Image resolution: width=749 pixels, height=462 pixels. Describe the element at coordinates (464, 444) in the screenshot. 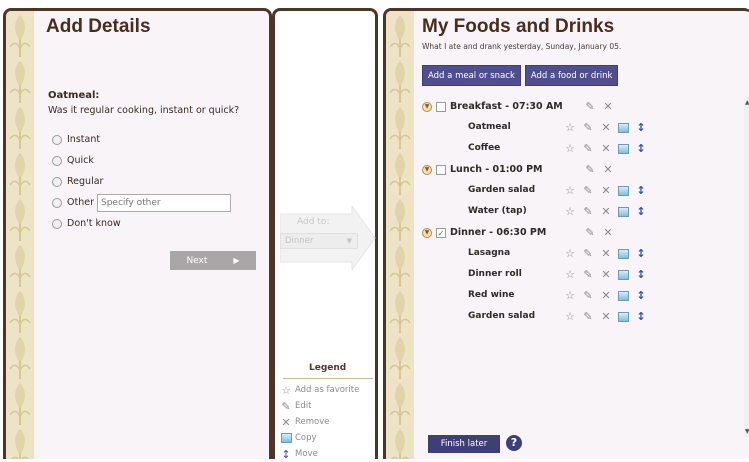

I see `finish-later-button: Finish later` at that location.